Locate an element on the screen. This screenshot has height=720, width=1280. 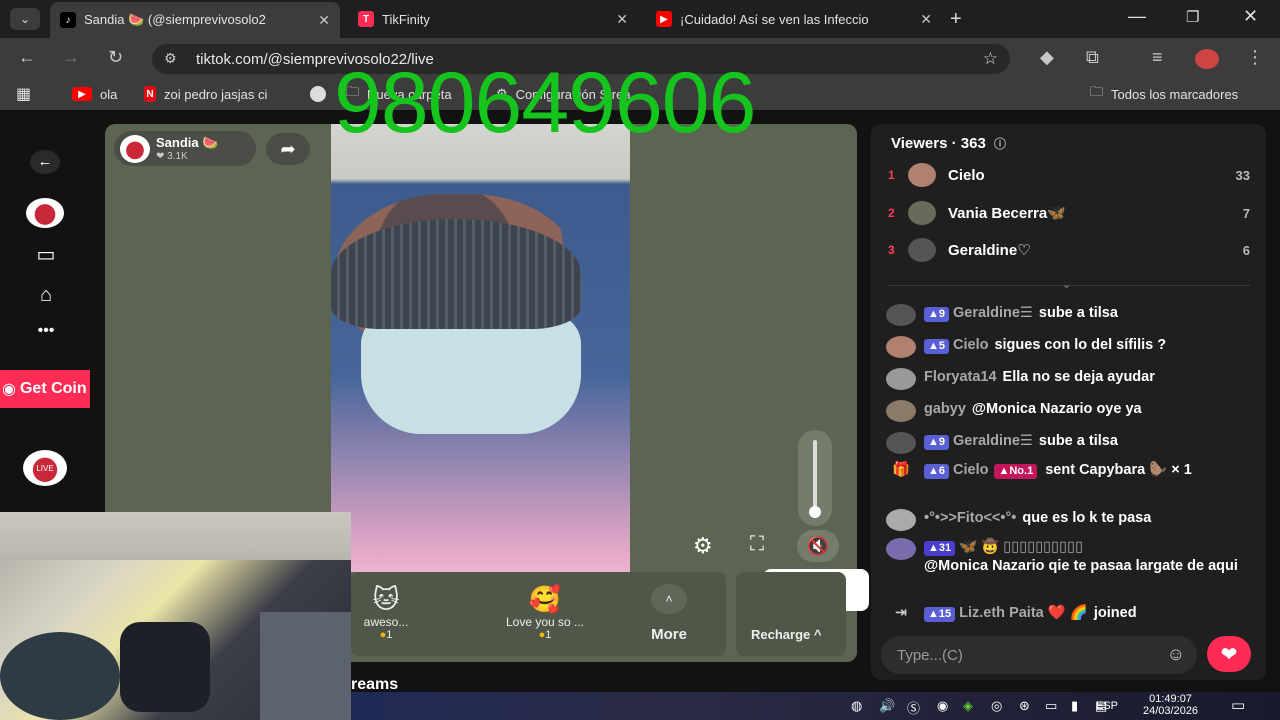
discord-icon: ◍ is located at coordinates (856, 706).